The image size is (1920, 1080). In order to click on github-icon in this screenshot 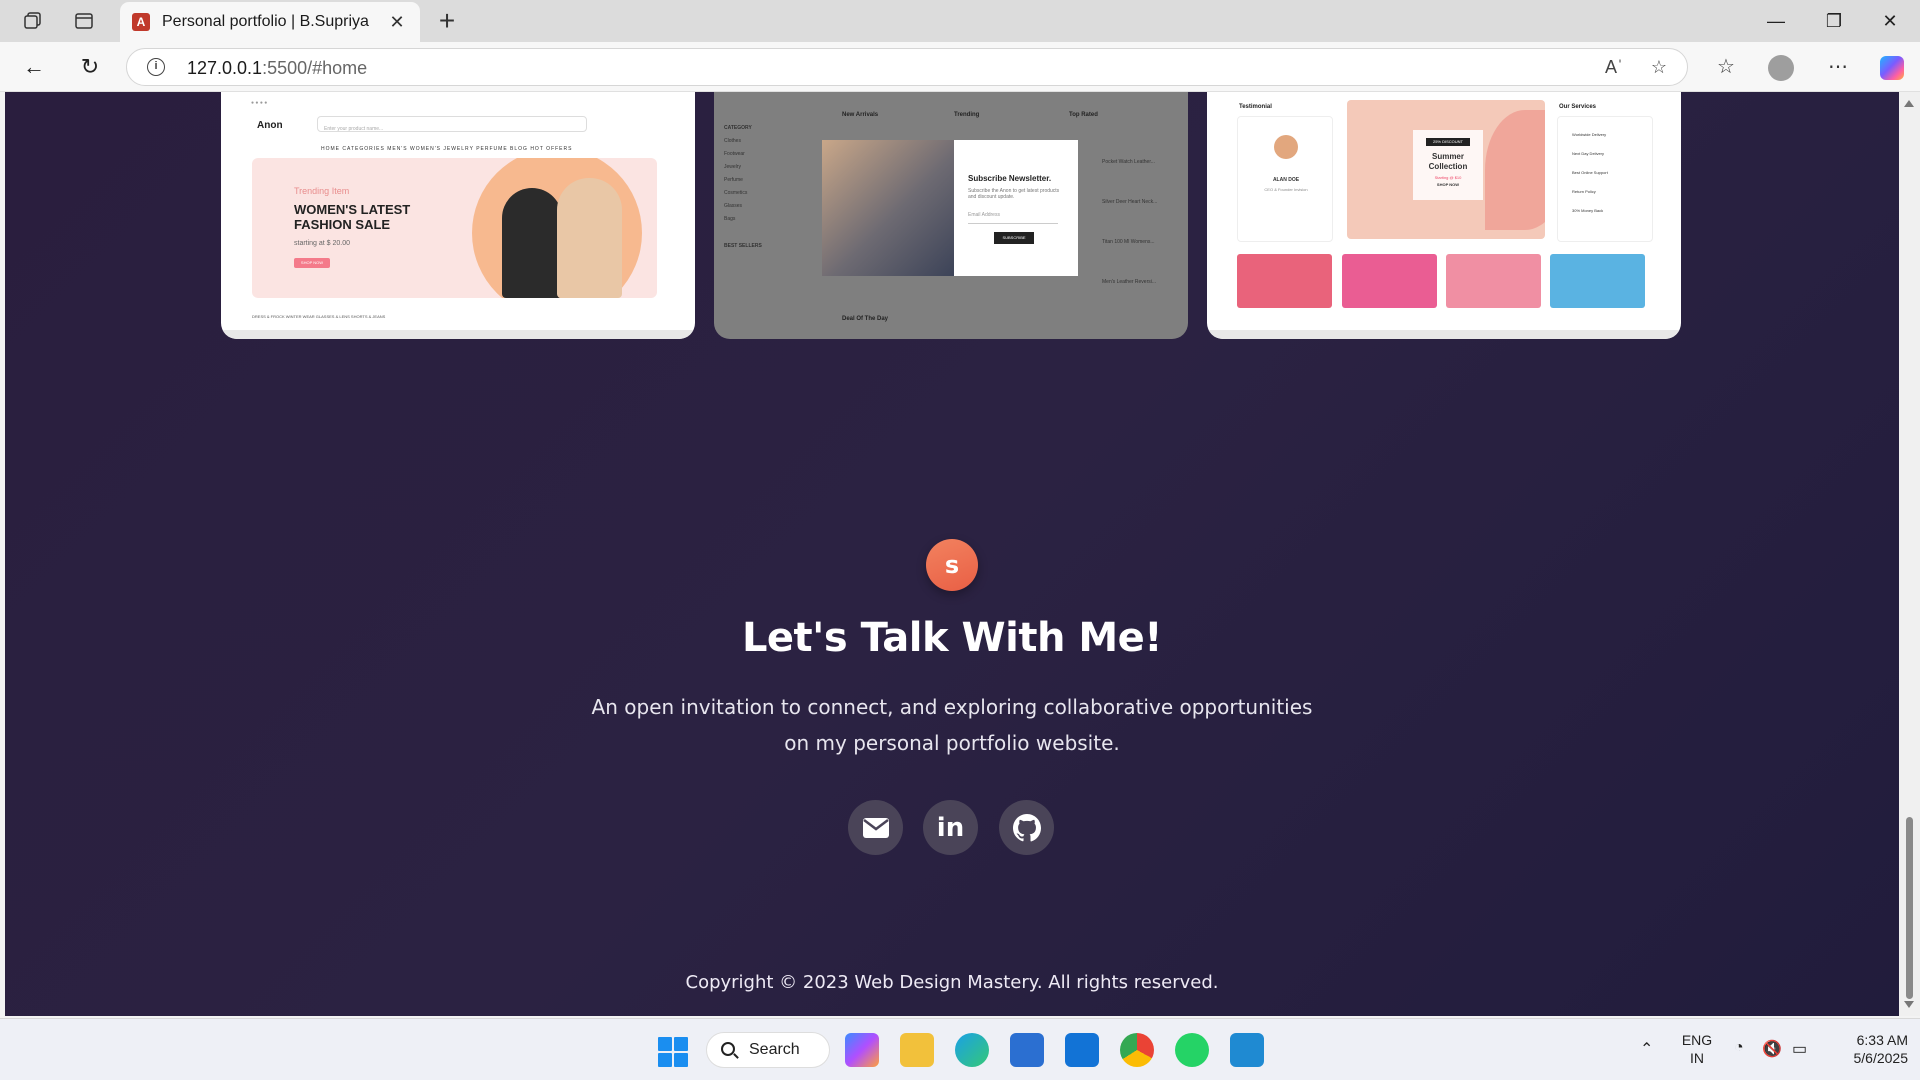, I will do `click(1026, 827)`.